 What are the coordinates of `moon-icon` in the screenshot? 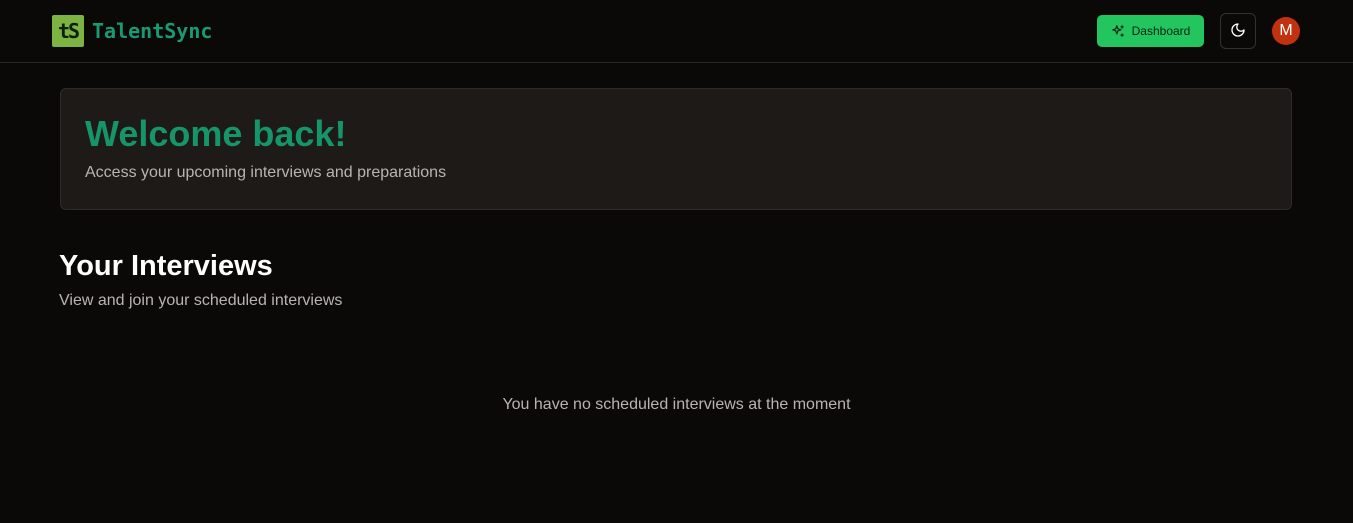 It's located at (1238, 31).